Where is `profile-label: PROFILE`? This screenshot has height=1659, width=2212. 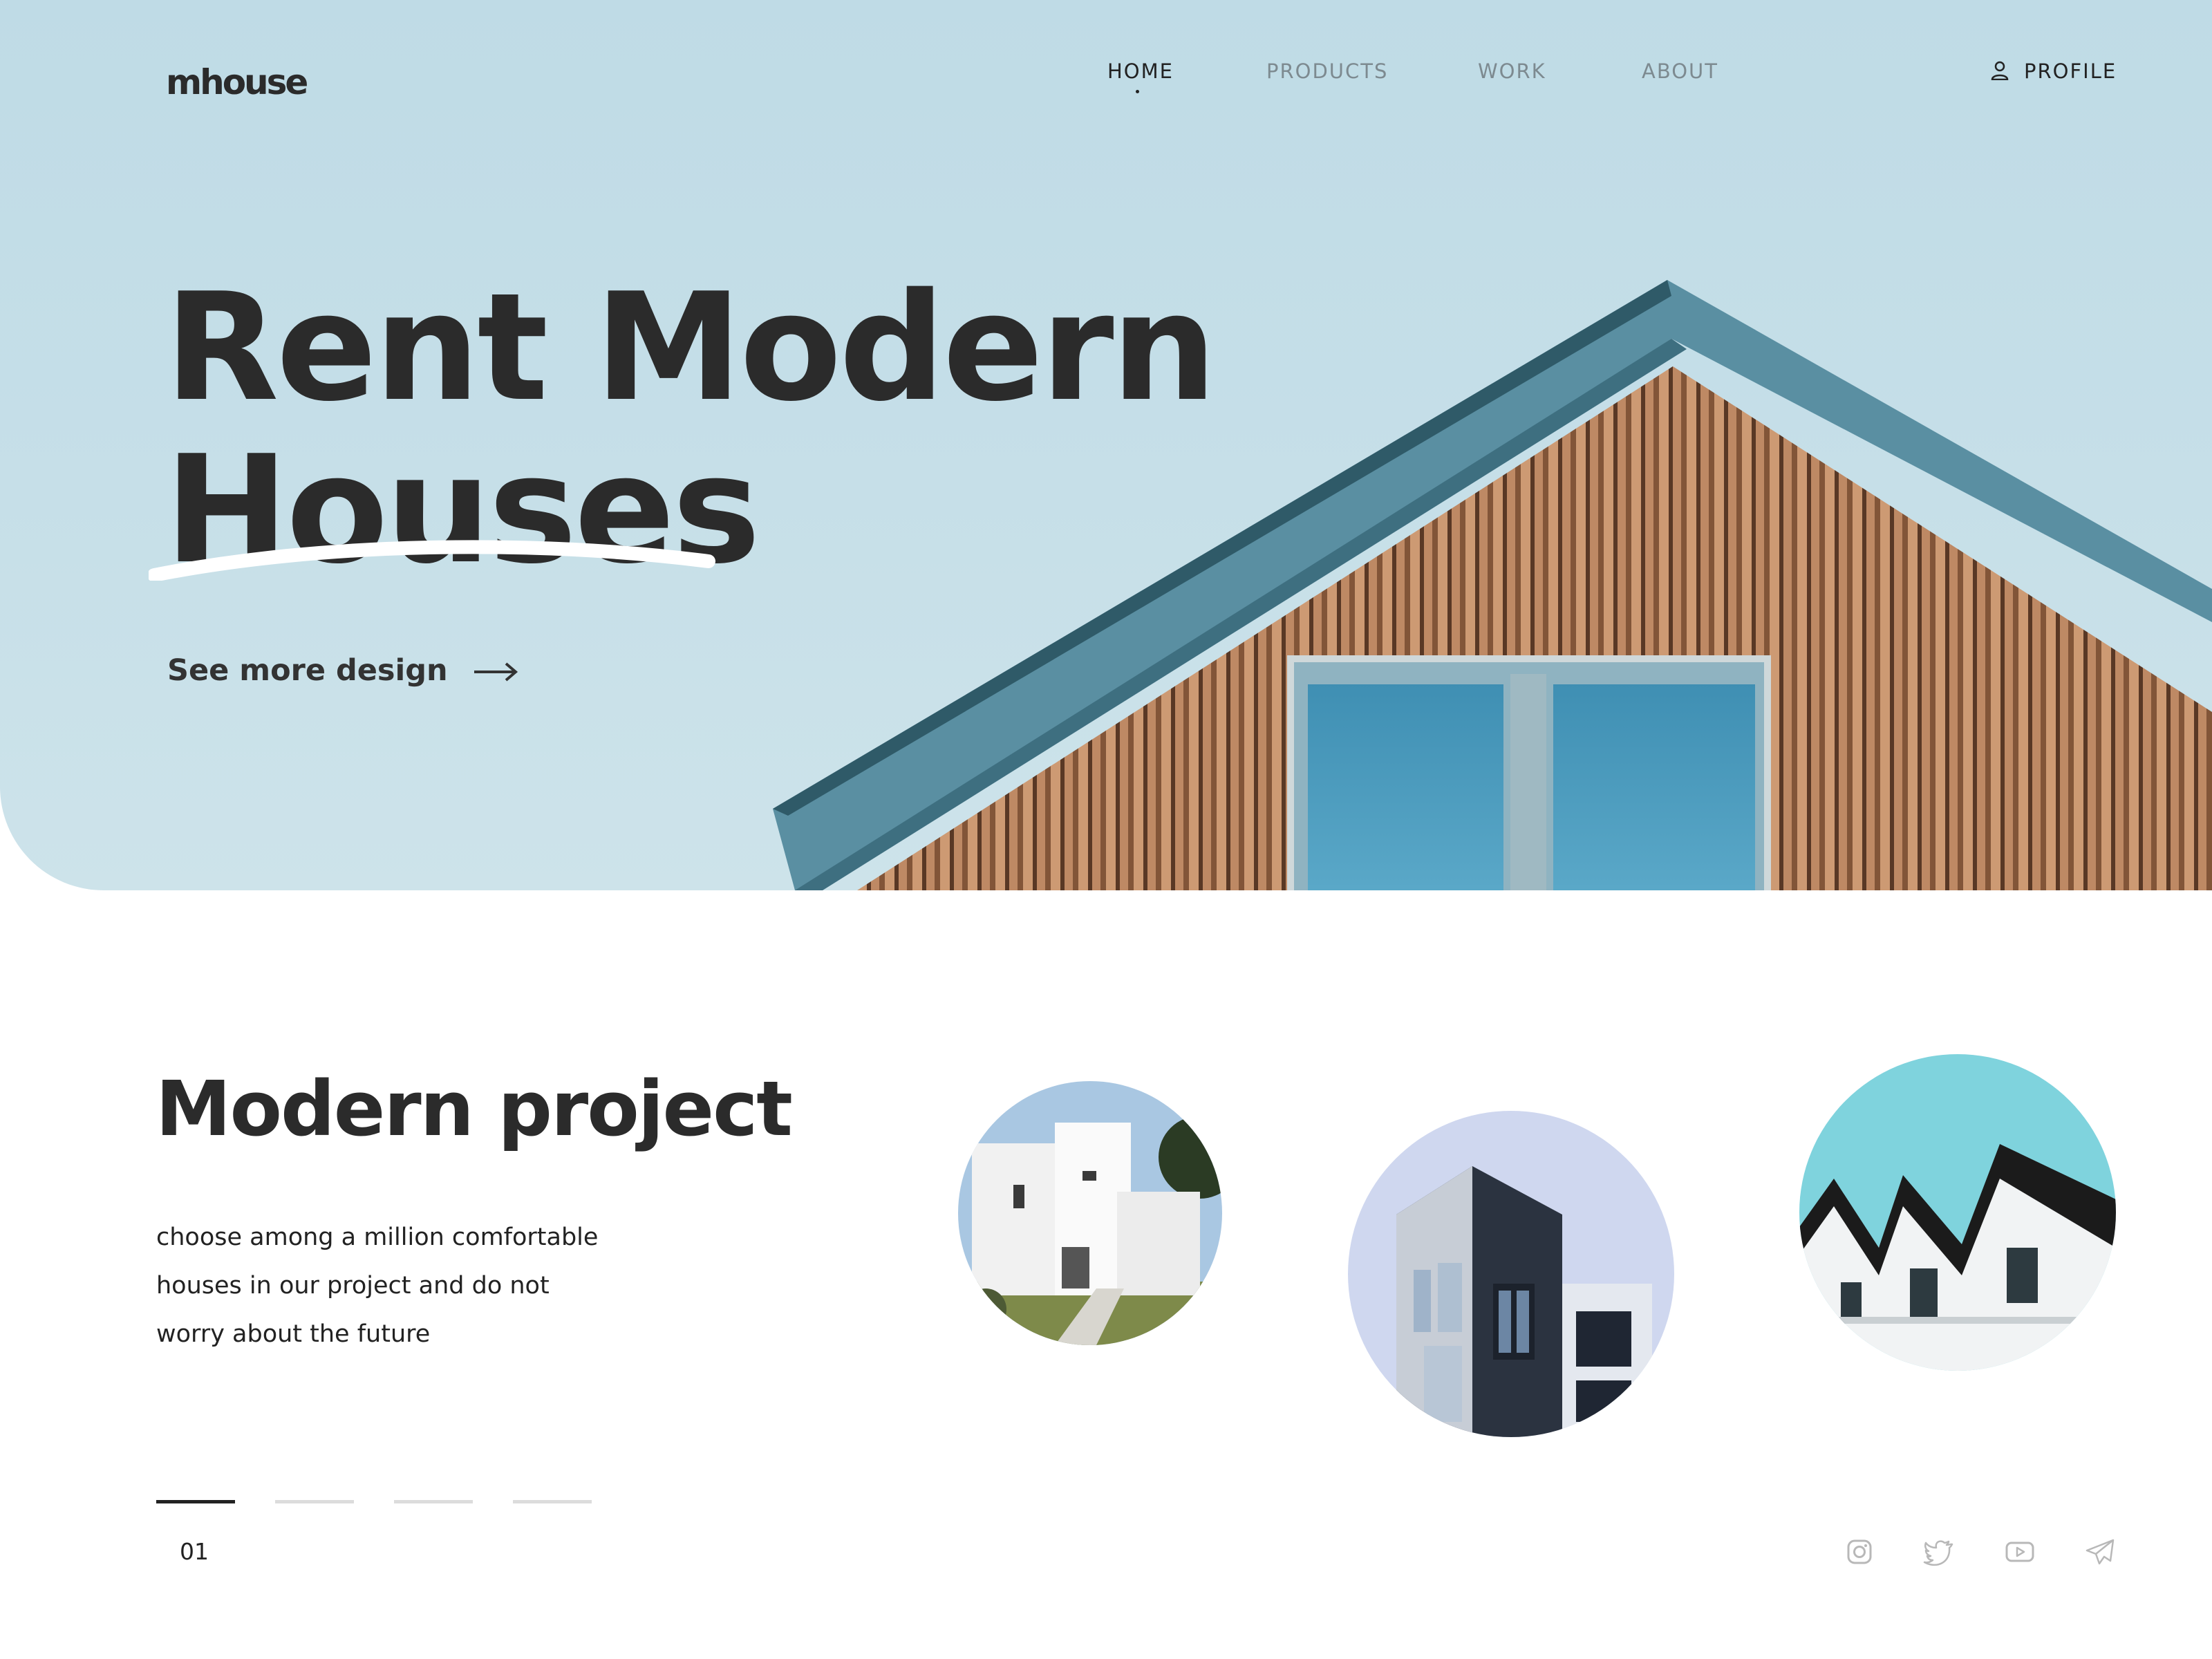 profile-label: PROFILE is located at coordinates (2070, 71).